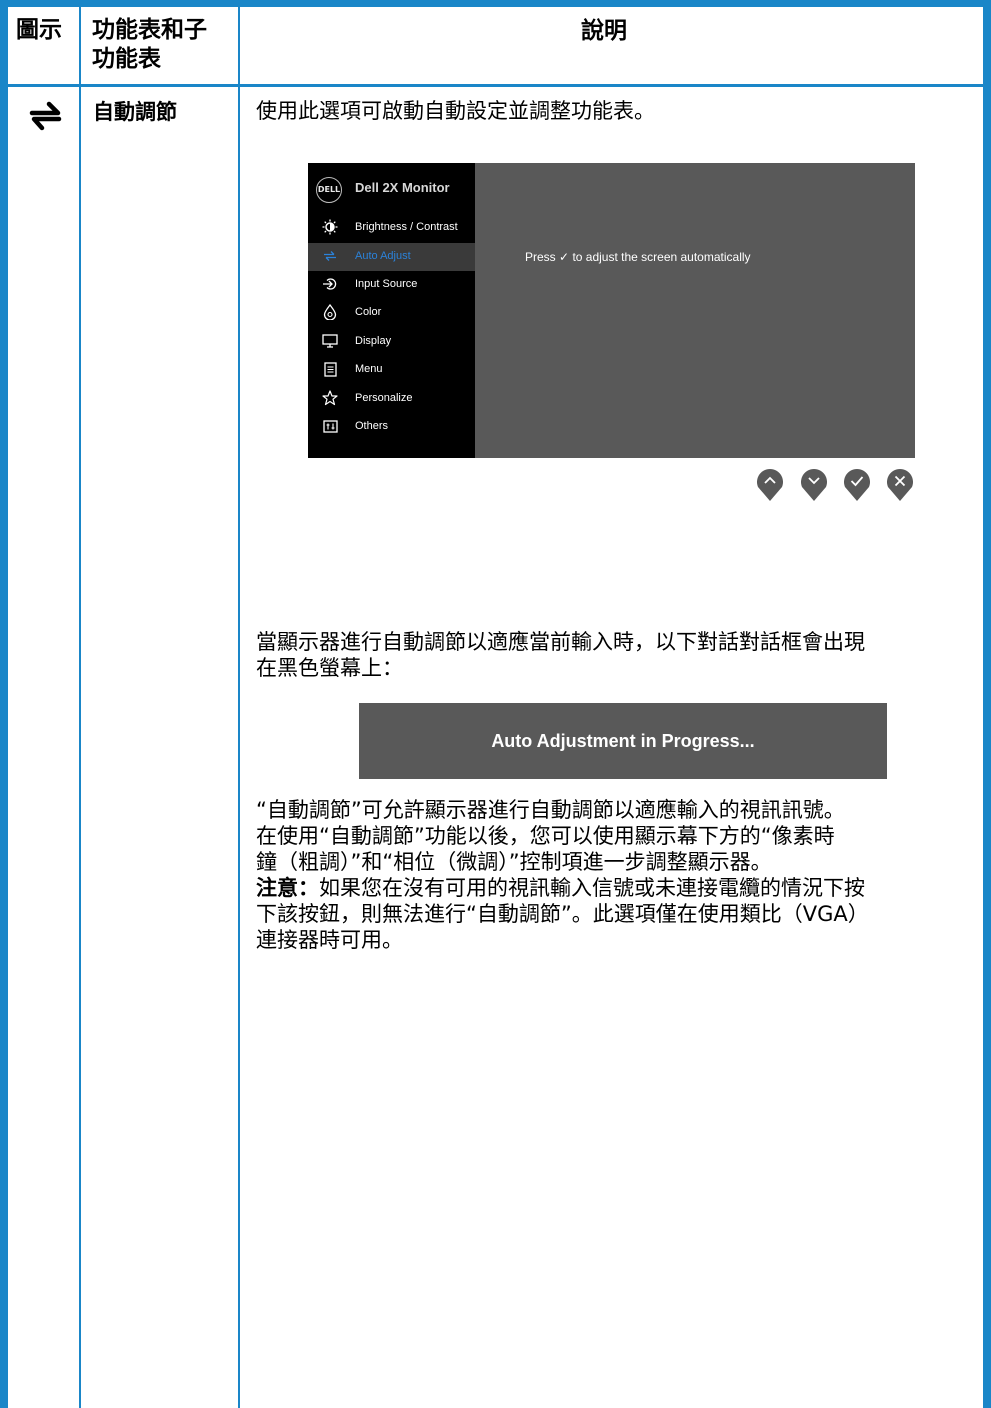 This screenshot has height=1408, width=991. Describe the element at coordinates (372, 426) in the screenshot. I see `osd-item-label: Others` at that location.